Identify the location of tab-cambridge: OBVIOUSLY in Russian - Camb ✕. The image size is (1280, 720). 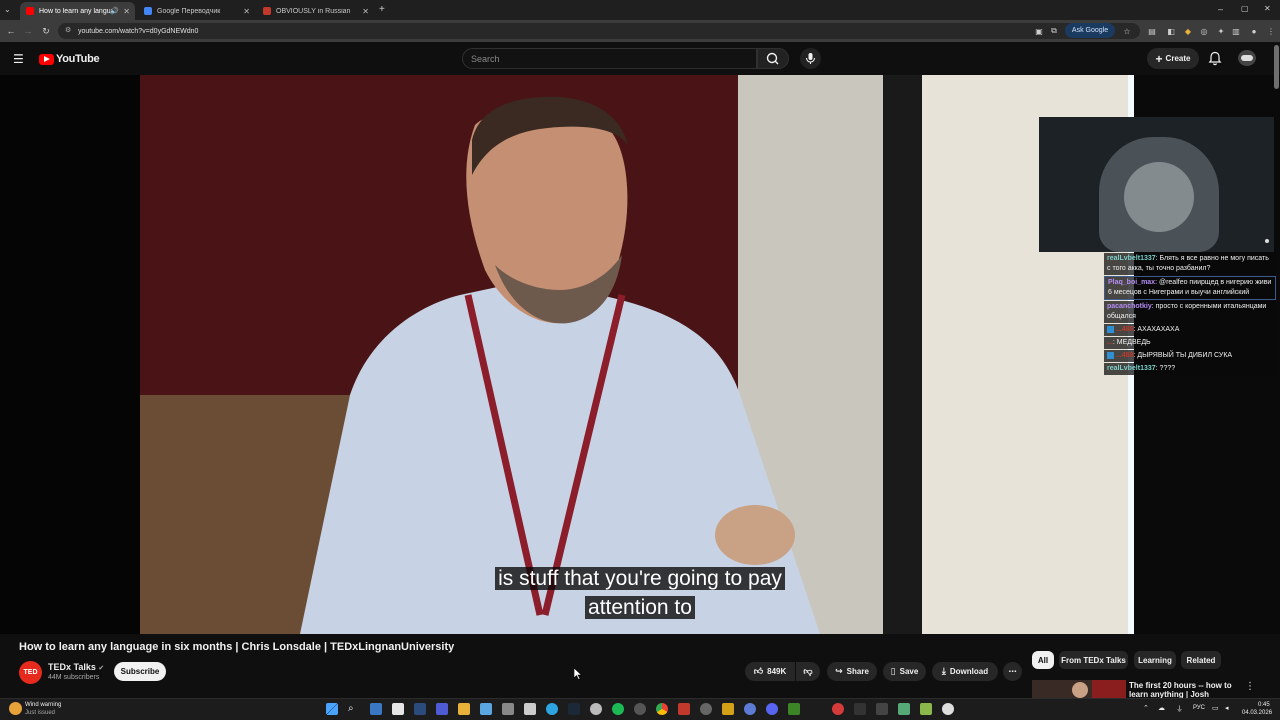
(315, 11).